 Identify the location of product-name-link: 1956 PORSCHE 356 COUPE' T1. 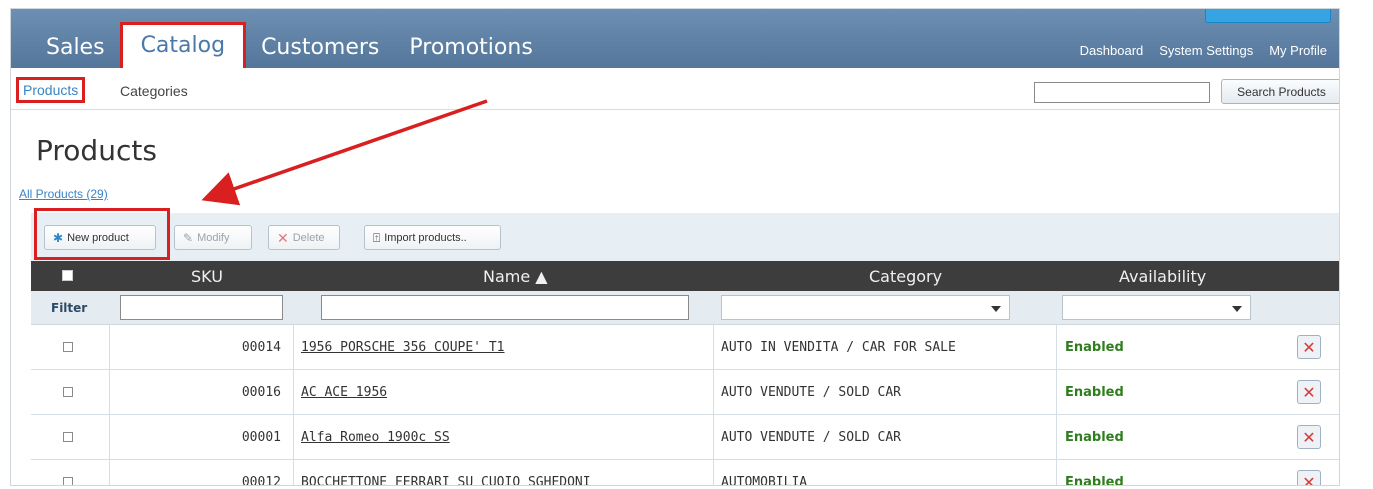
(403, 347).